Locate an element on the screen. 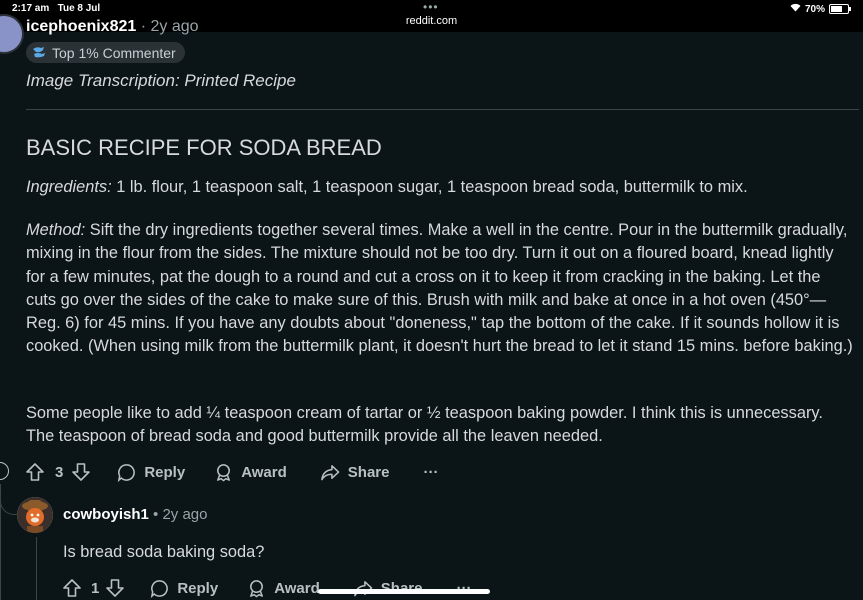 The width and height of the screenshot is (863, 600). vote-score: 3 is located at coordinates (59, 472).